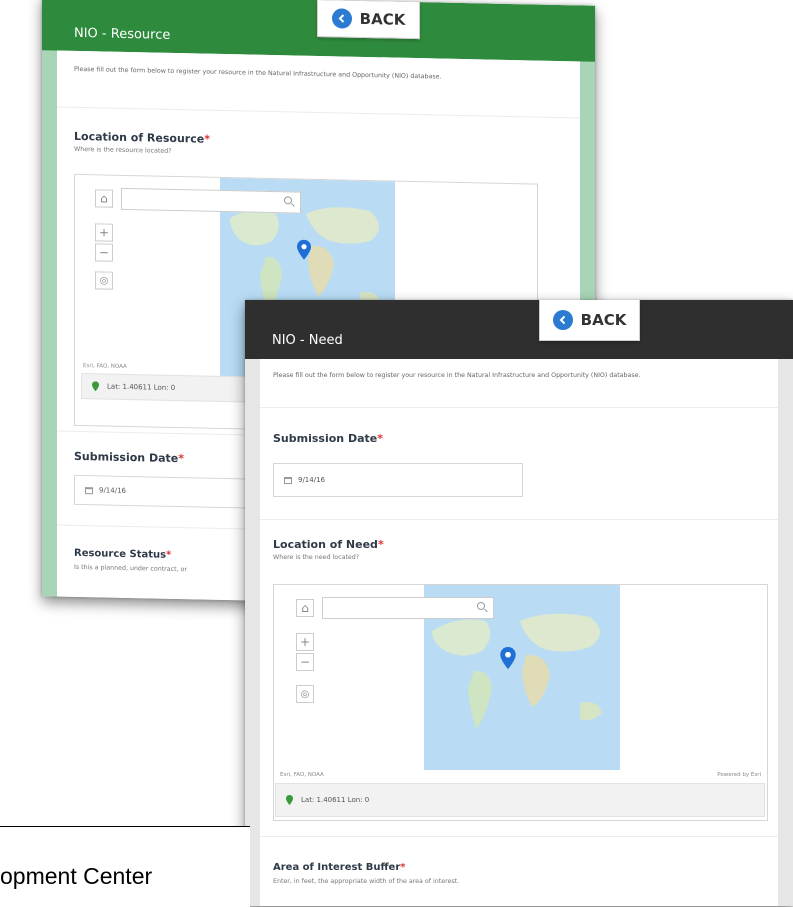 This screenshot has width=793, height=907. What do you see at coordinates (307, 340) in the screenshot?
I see `need-form-title: NIO - Need` at bounding box center [307, 340].